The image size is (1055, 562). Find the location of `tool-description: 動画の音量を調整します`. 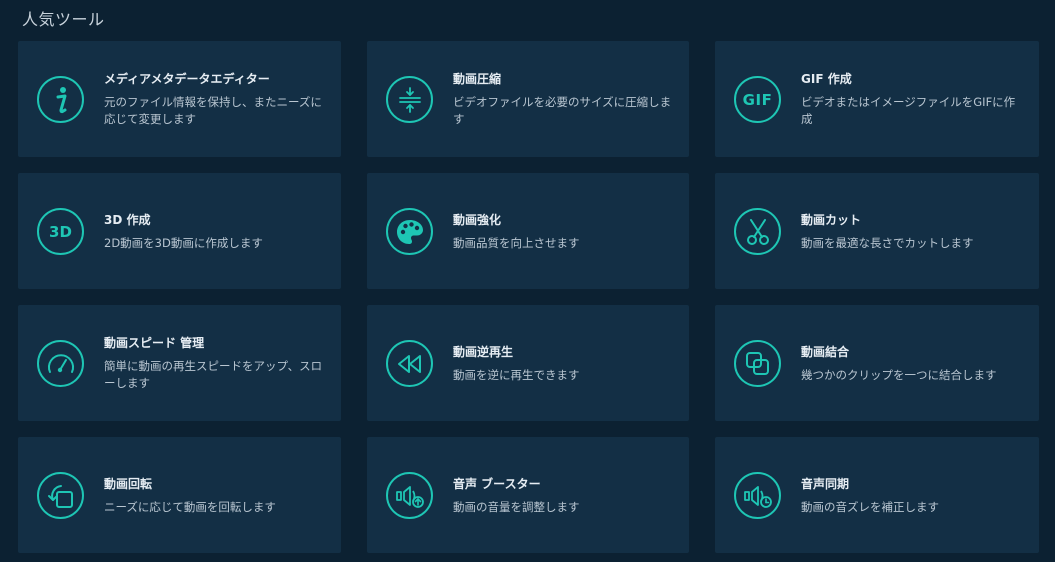

tool-description: 動画の音量を調整します is located at coordinates (516, 506).